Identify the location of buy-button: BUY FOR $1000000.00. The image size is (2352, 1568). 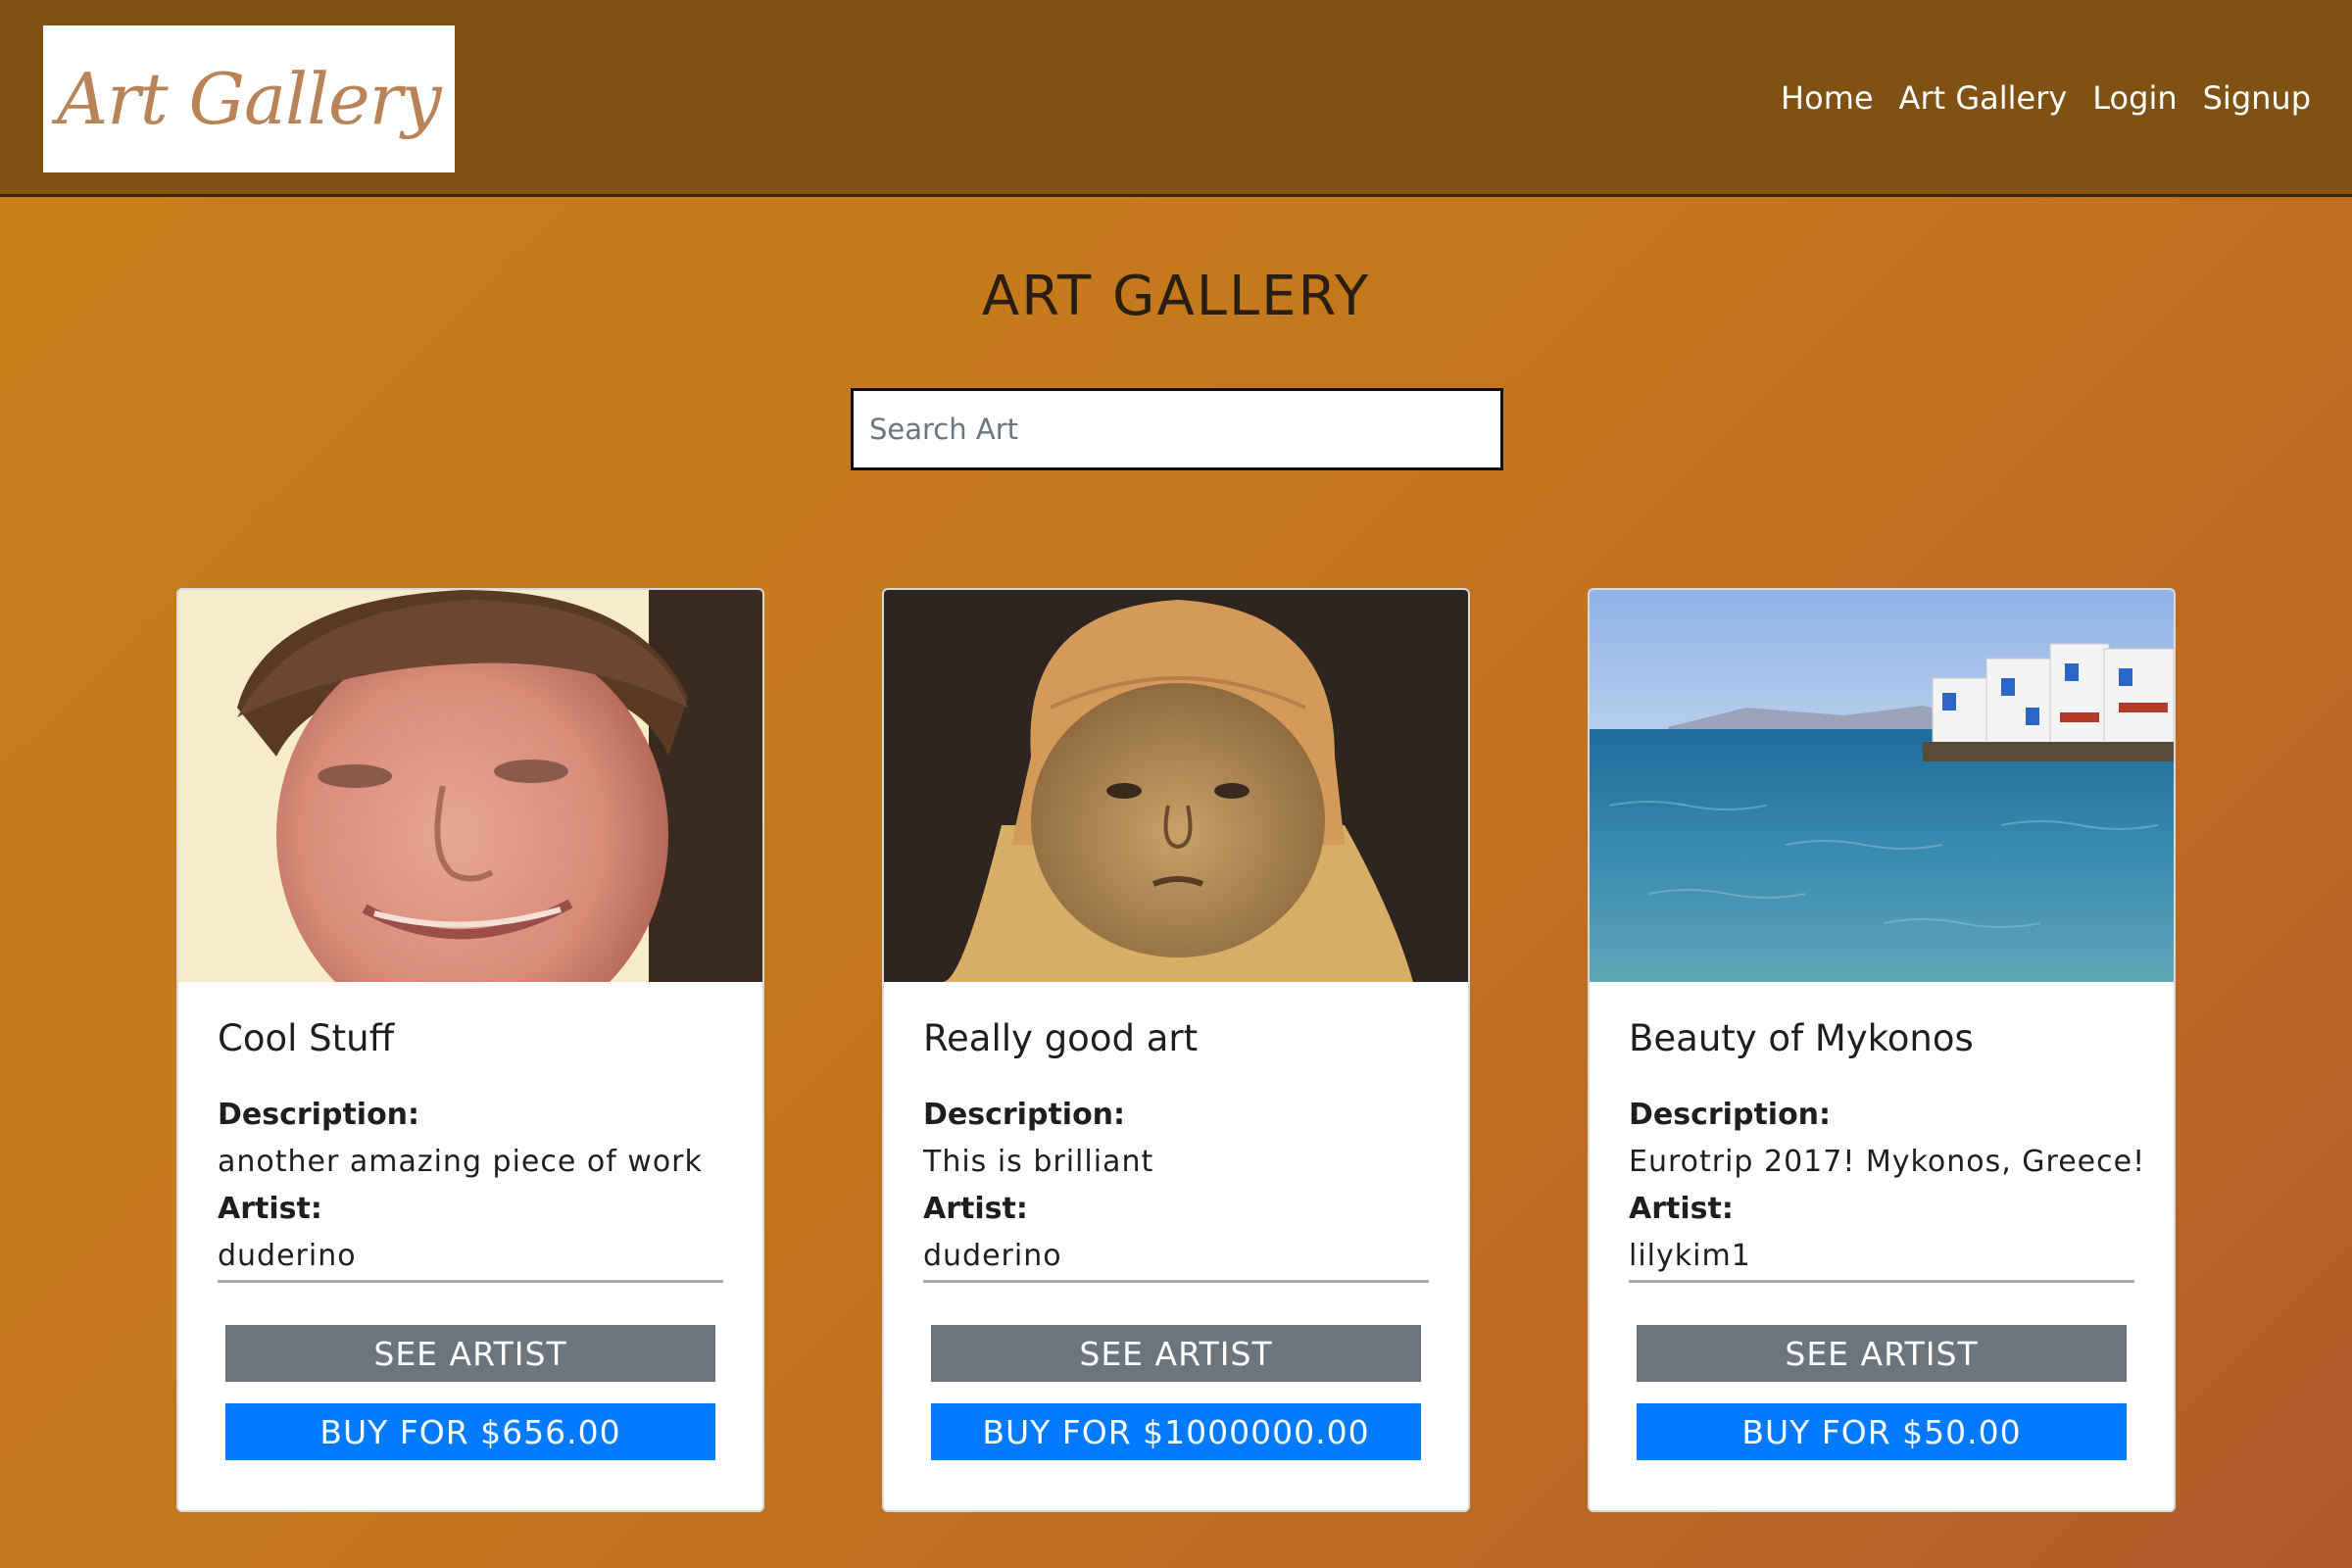
(1176, 1431).